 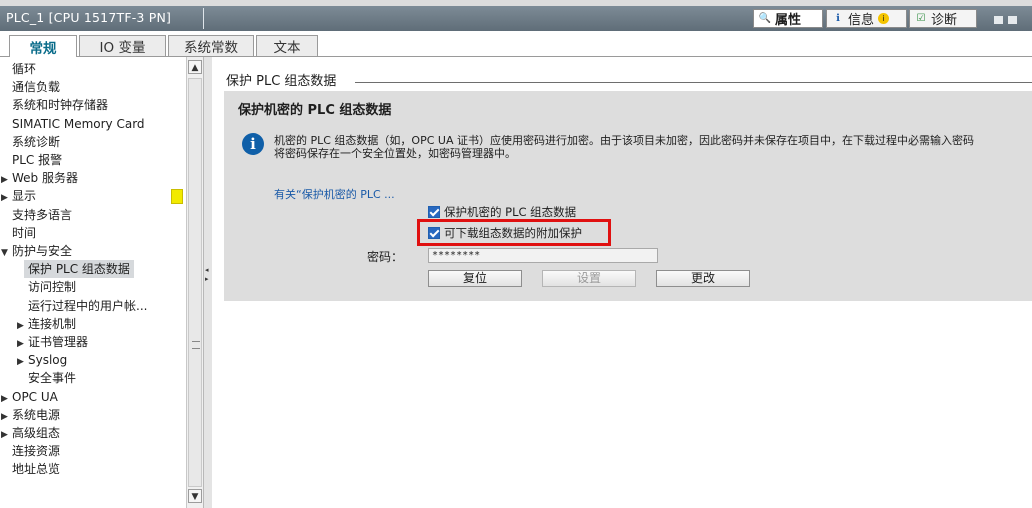 I want to click on section-divider, so click(x=693, y=82).